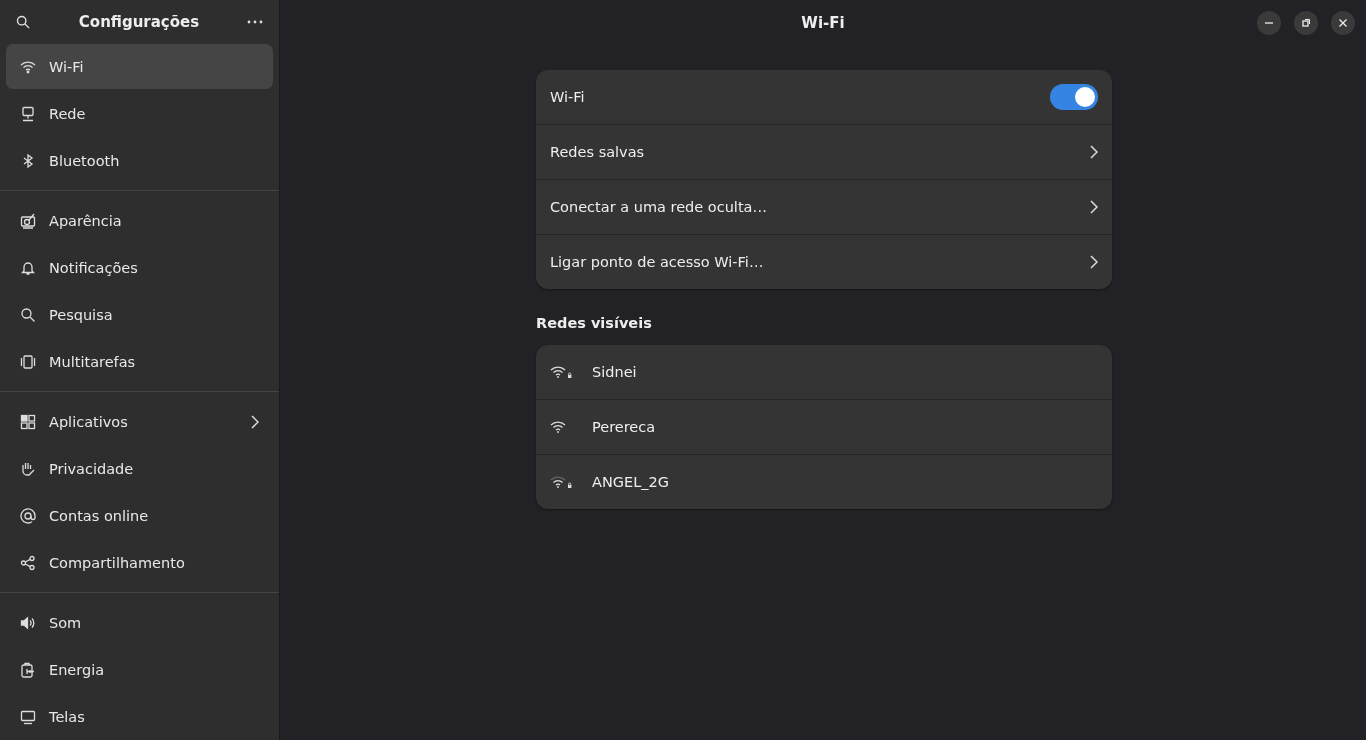 Image resolution: width=1366 pixels, height=740 pixels. I want to click on restore-icon, so click(1306, 23).